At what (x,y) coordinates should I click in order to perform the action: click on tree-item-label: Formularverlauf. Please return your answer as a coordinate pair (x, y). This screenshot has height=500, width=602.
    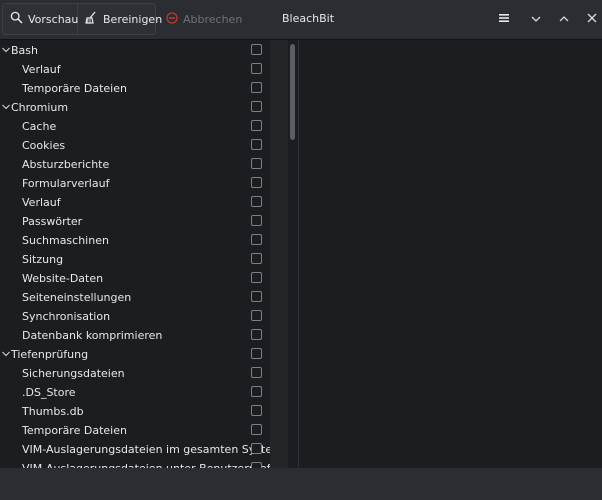
    Looking at the image, I should click on (66, 183).